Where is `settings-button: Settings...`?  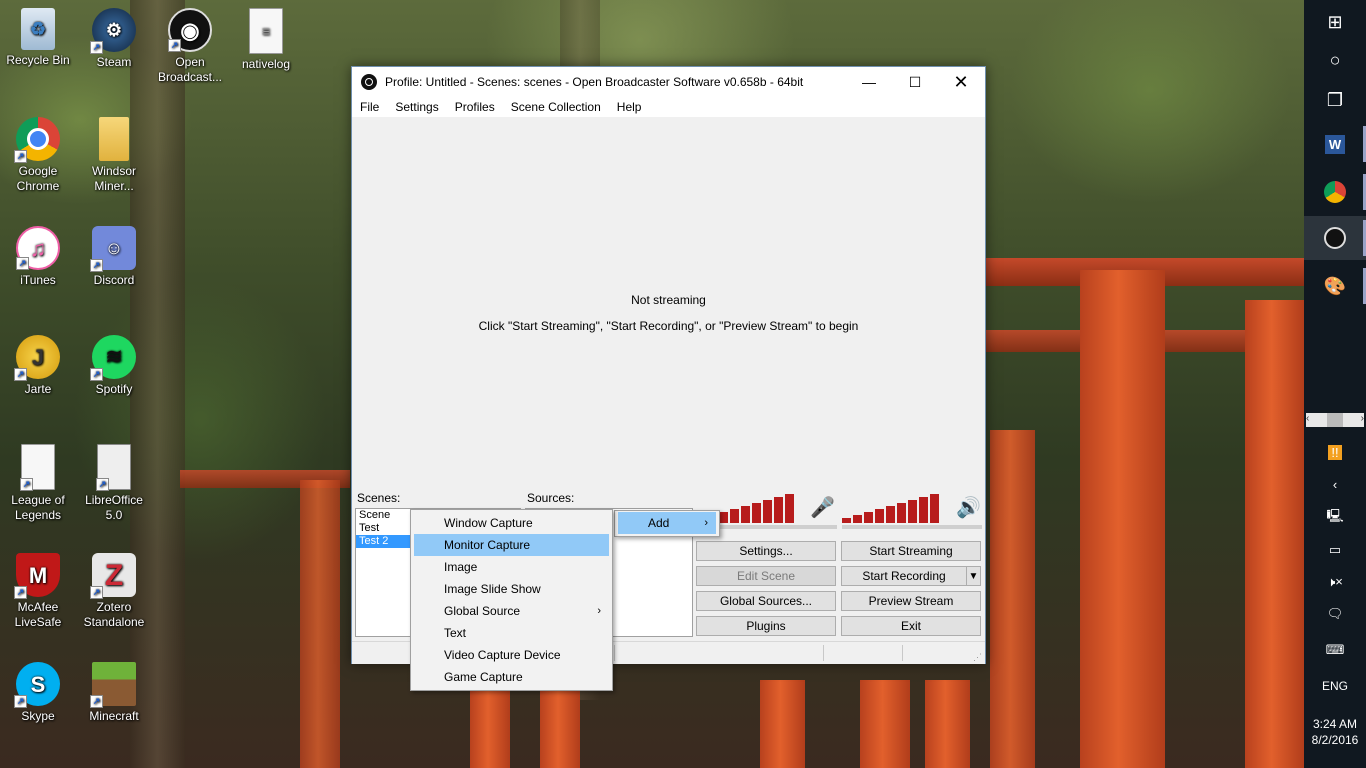 settings-button: Settings... is located at coordinates (766, 551).